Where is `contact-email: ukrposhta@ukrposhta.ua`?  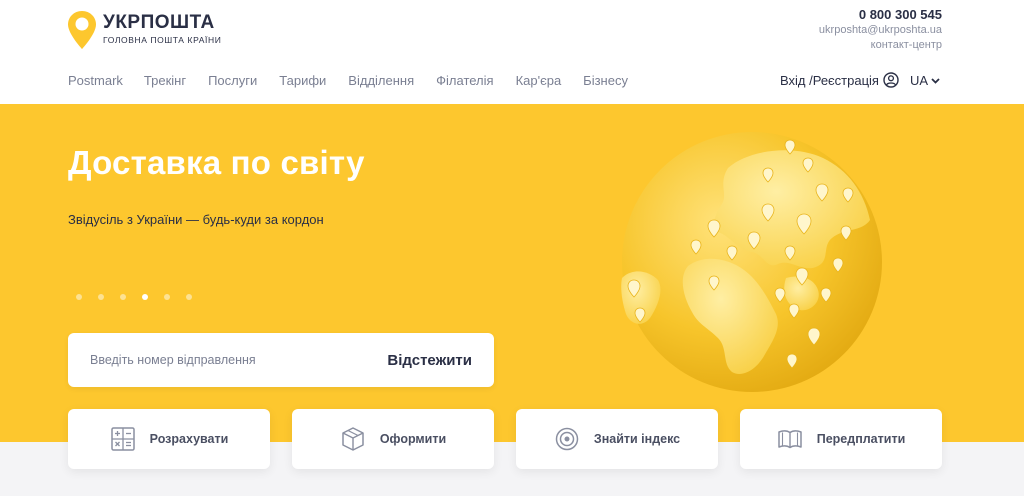
contact-email: ukrposhta@ukrposhta.ua is located at coordinates (880, 30).